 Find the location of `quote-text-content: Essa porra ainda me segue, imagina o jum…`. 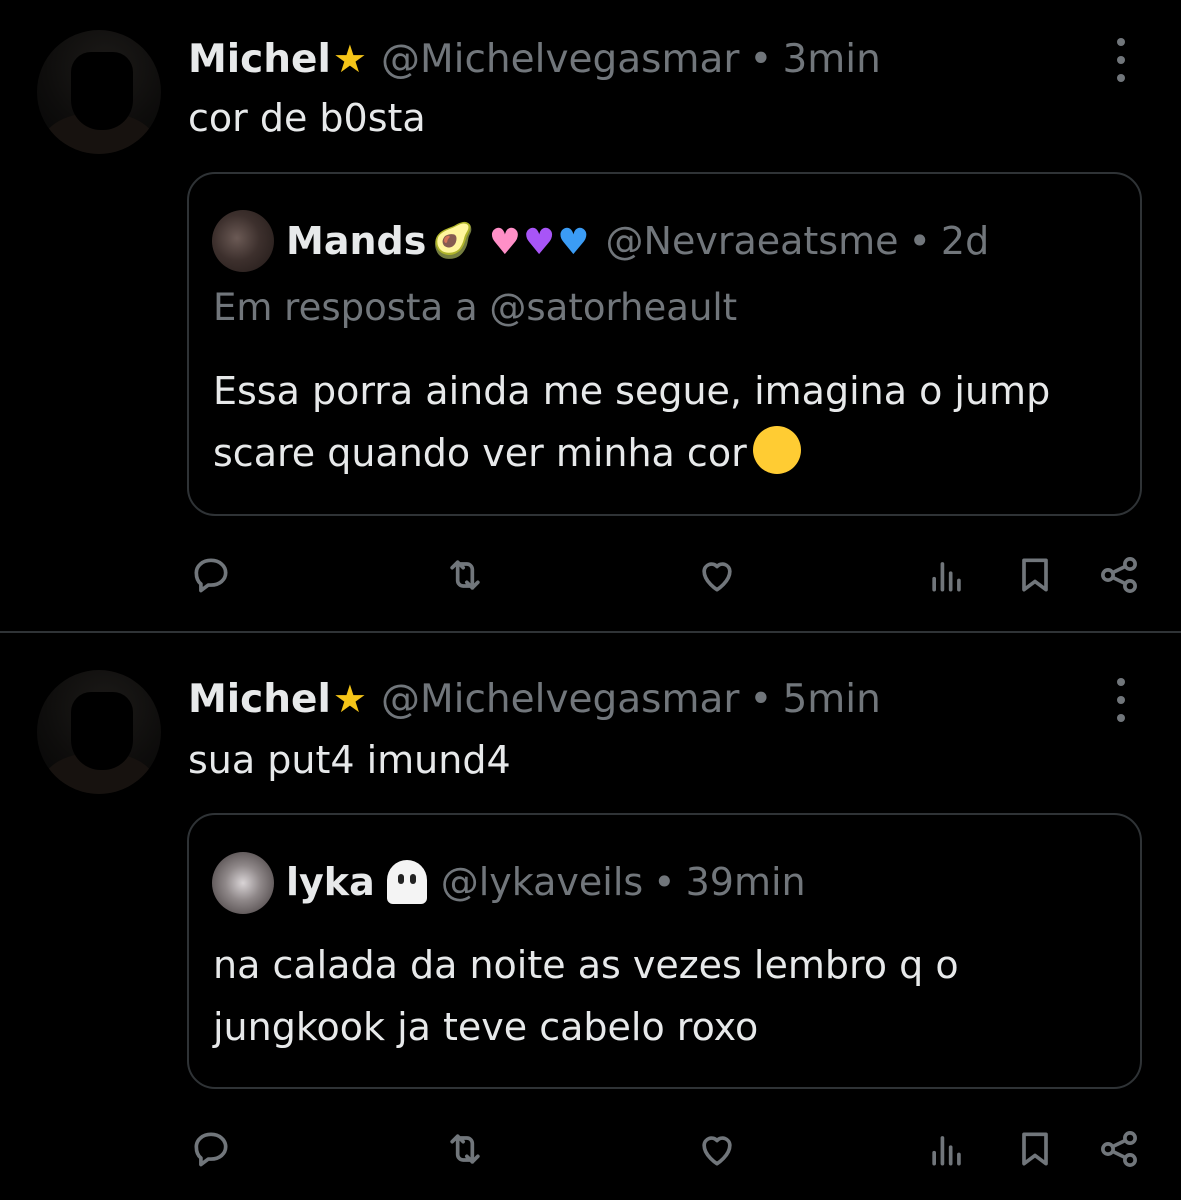

quote-text-content: Essa porra ainda me segue, imagina o jum… is located at coordinates (632, 422).